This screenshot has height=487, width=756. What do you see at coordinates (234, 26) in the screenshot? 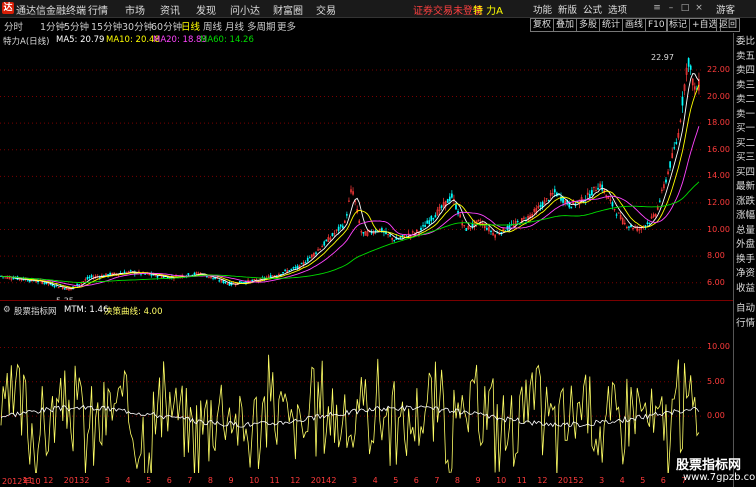
I see `period-monthly: 月线` at bounding box center [234, 26].